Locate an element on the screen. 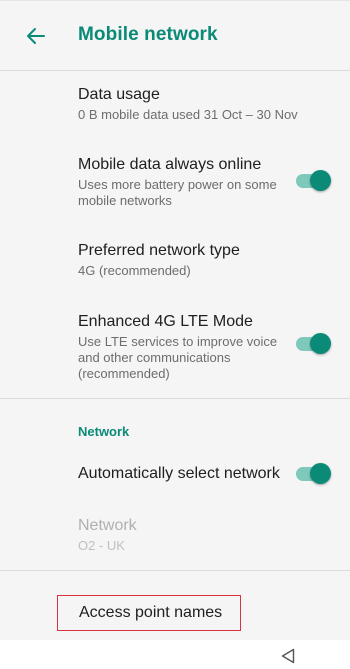 This screenshot has height=669, width=350. setting-summary: 0 B mobile data used 31 Oct – 30 Nov is located at coordinates (188, 114).